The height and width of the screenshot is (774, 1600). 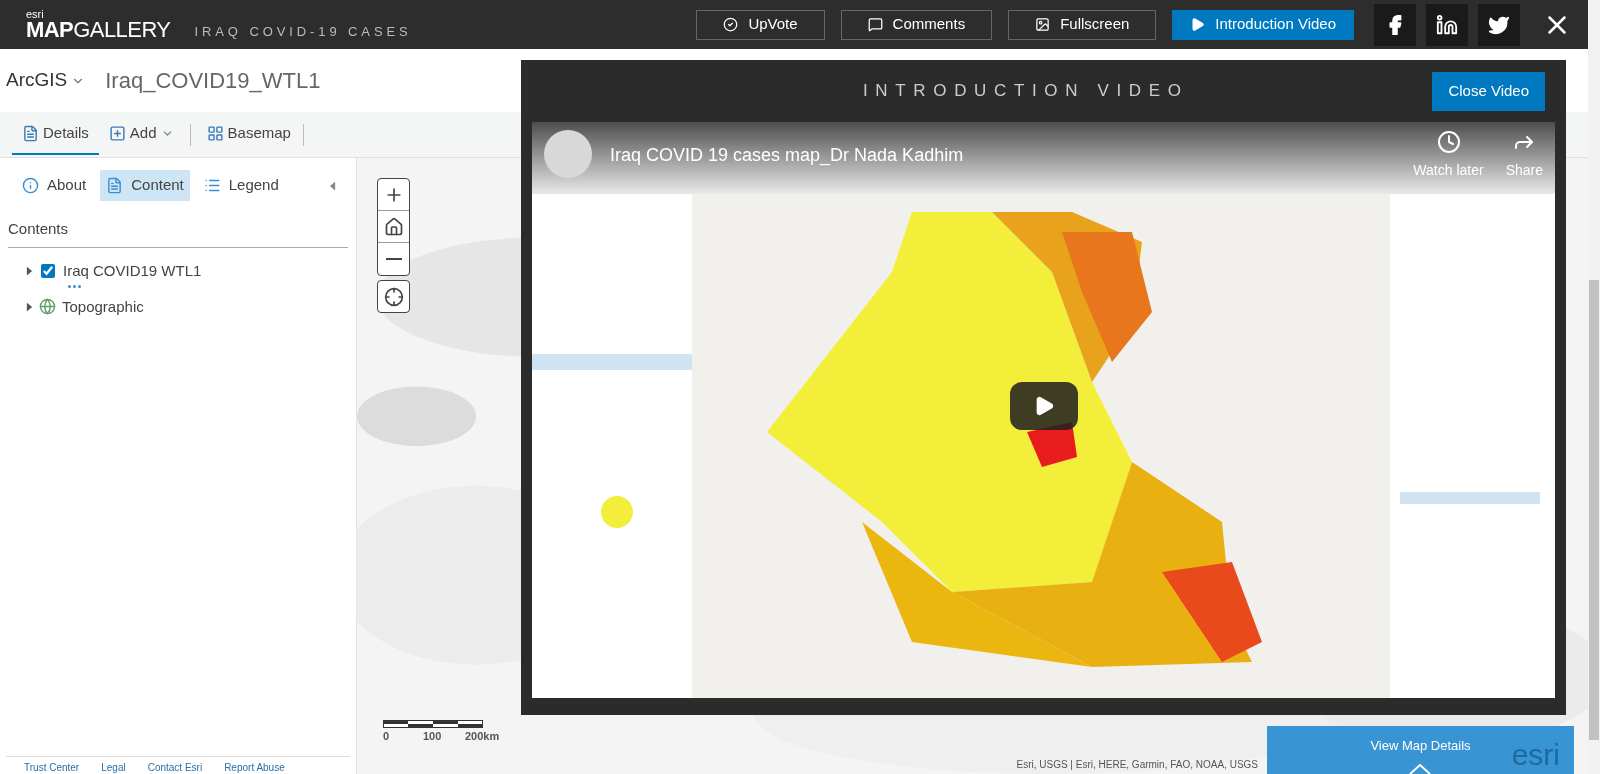 I want to click on toolbar-tab: Details, so click(x=55, y=134).